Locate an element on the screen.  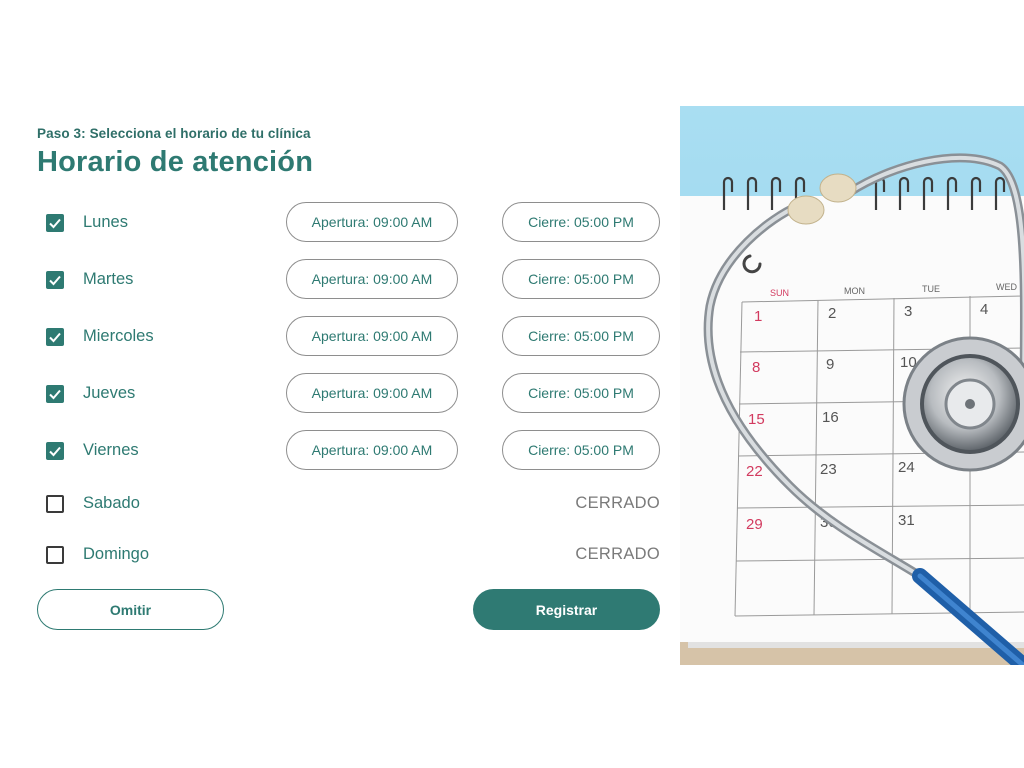
checkbox-viernes is located at coordinates (55, 451).